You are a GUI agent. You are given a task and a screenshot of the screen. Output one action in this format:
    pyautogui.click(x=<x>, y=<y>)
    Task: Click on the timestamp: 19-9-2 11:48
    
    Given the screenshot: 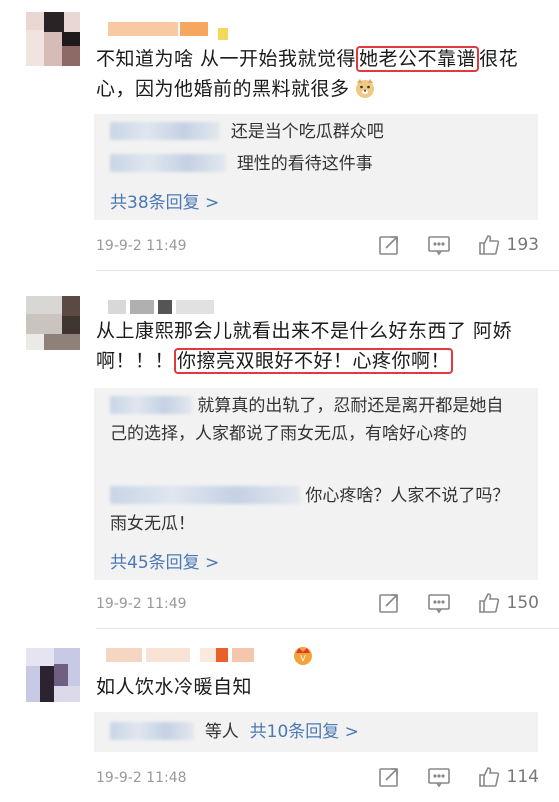 What is the action you would take?
    pyautogui.click(x=141, y=778)
    